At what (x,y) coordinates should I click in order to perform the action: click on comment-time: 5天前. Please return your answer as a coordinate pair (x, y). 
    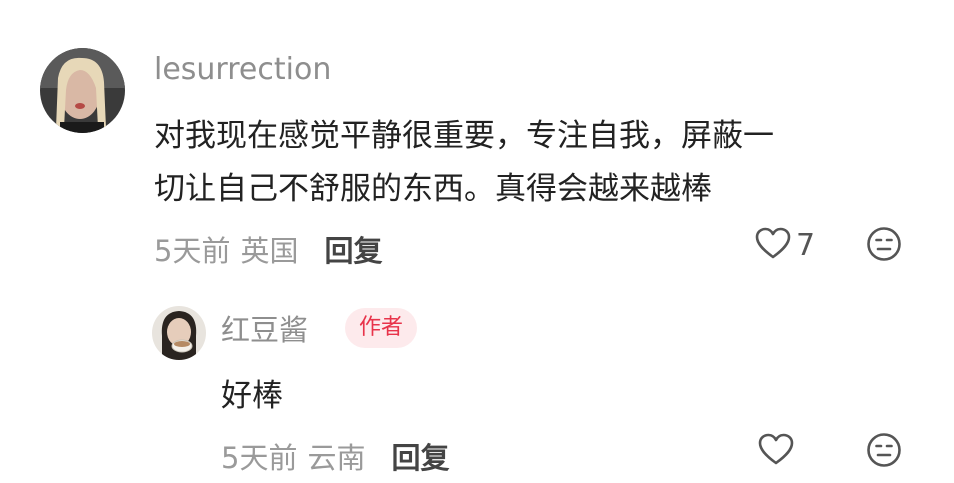
    Looking at the image, I should click on (192, 251).